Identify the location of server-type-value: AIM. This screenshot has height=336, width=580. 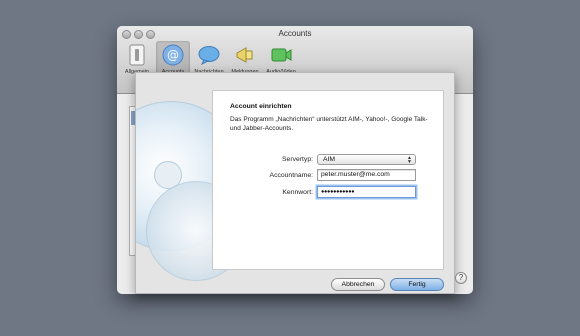
(329, 159).